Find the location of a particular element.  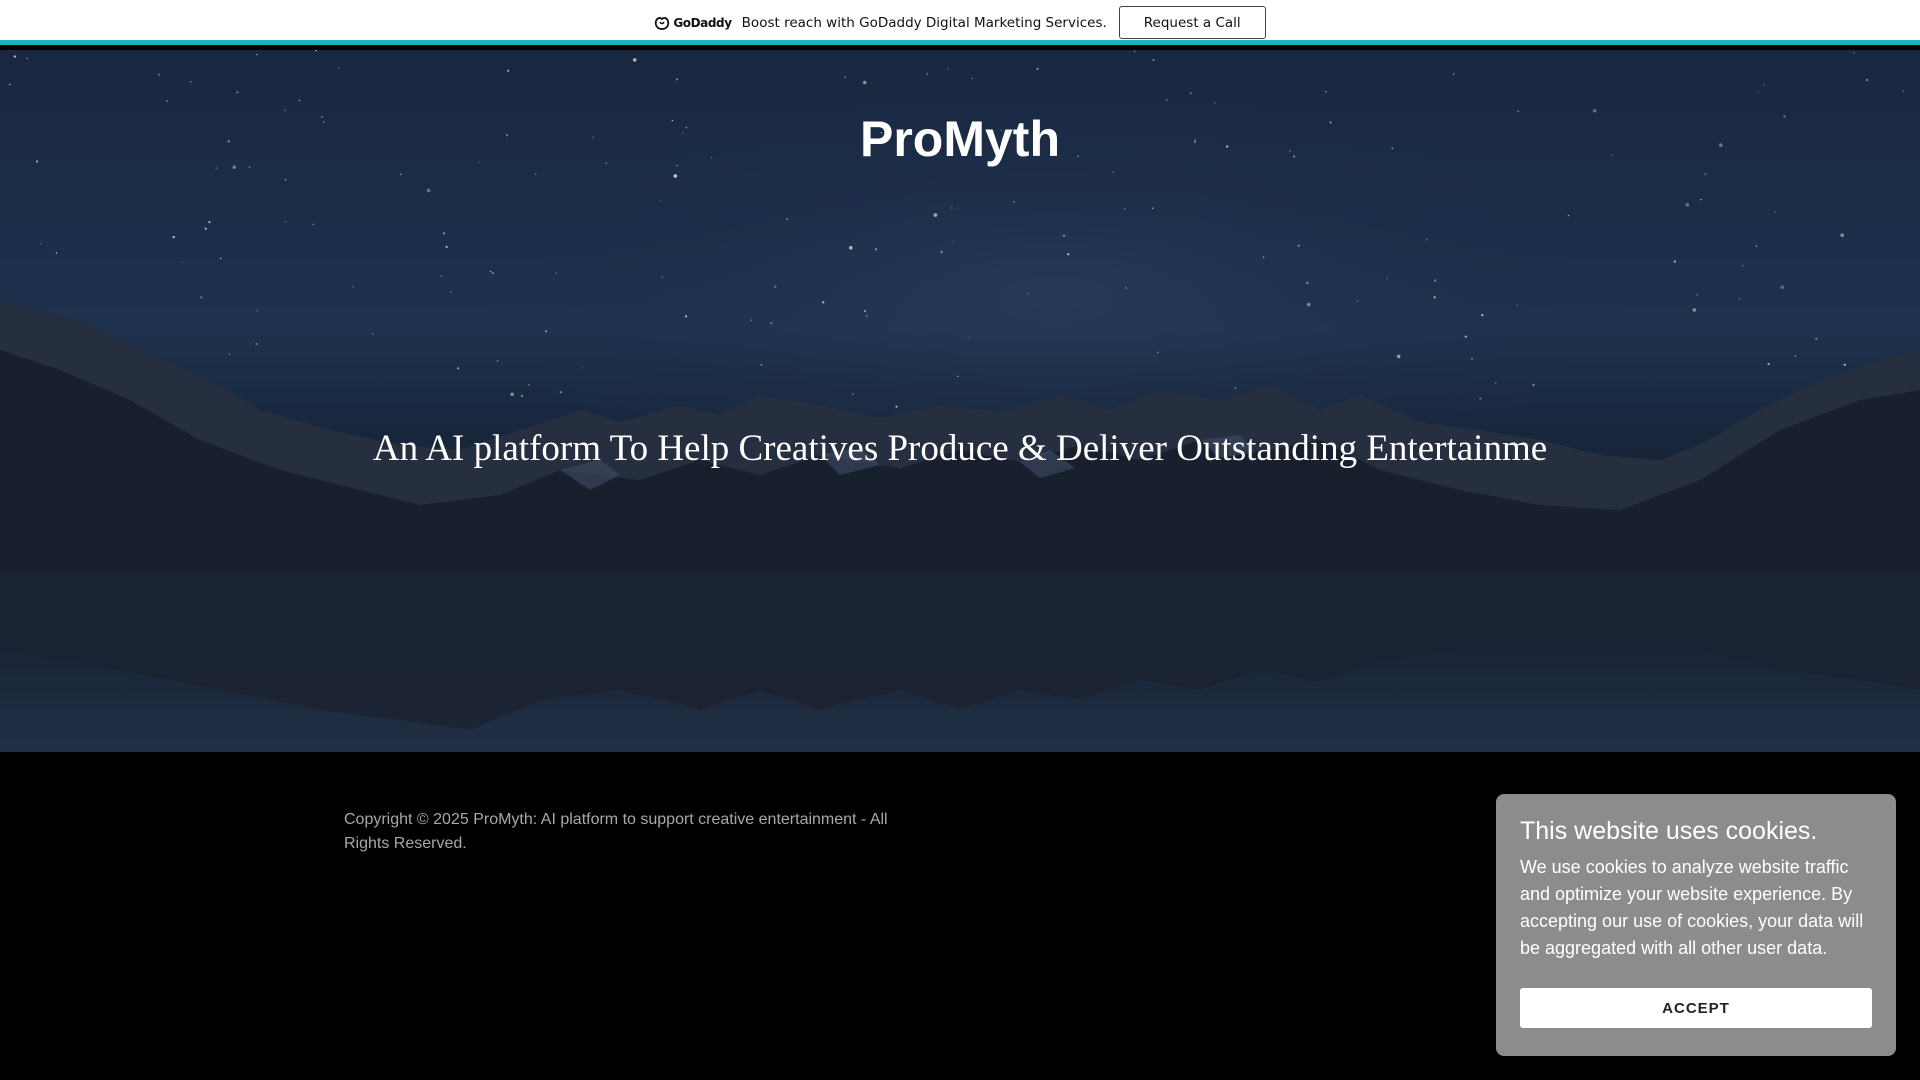

godaddy-logo: GoDaddy is located at coordinates (693, 23).